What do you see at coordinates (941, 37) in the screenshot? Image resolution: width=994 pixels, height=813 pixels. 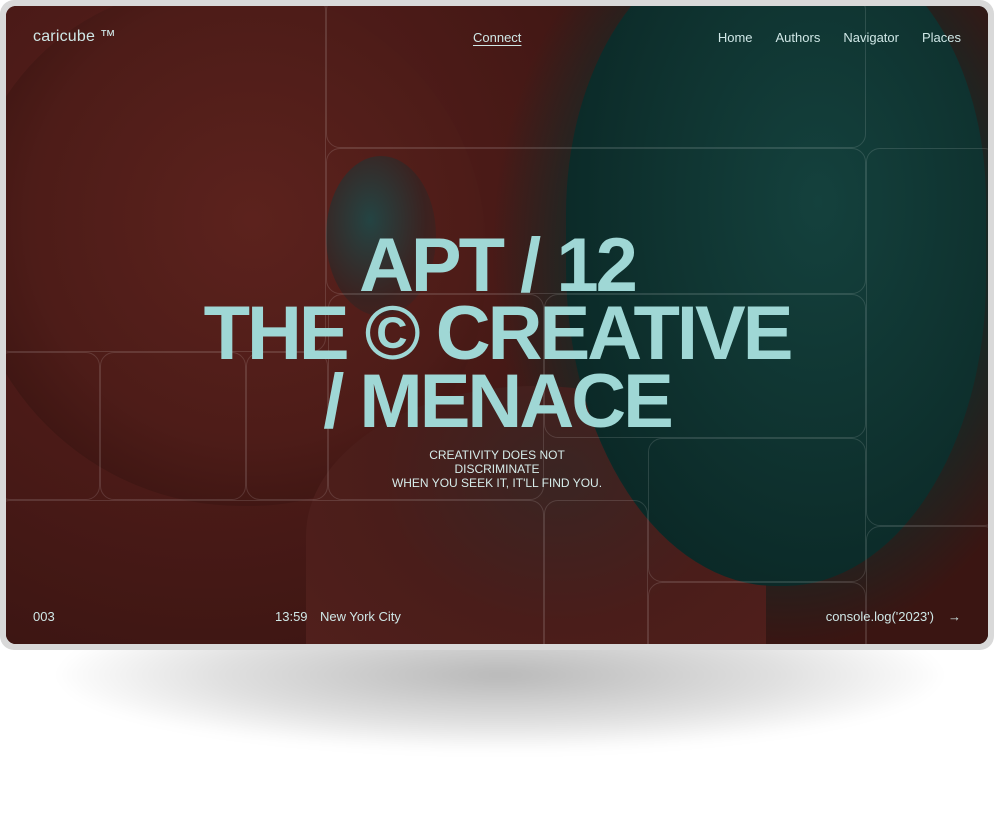 I see `menu-item-places: Places` at bounding box center [941, 37].